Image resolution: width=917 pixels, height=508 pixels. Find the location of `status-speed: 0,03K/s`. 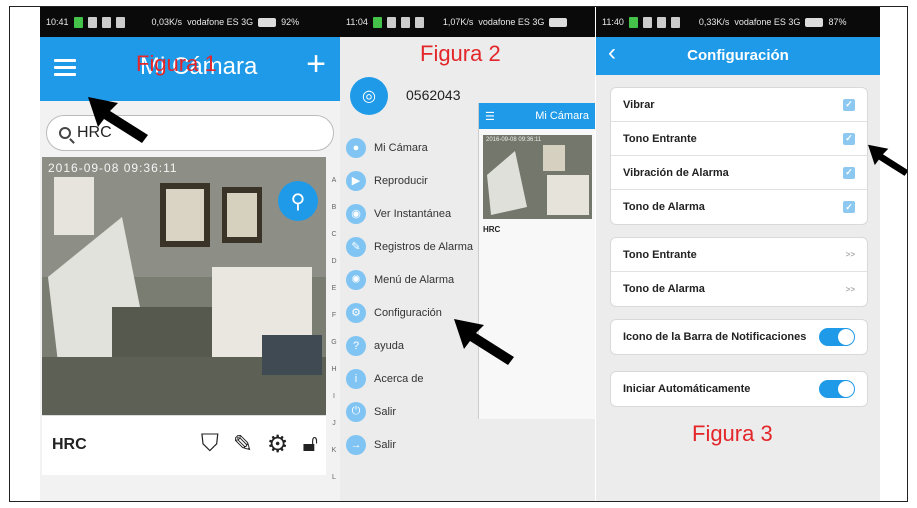

status-speed: 0,03K/s is located at coordinates (167, 22).